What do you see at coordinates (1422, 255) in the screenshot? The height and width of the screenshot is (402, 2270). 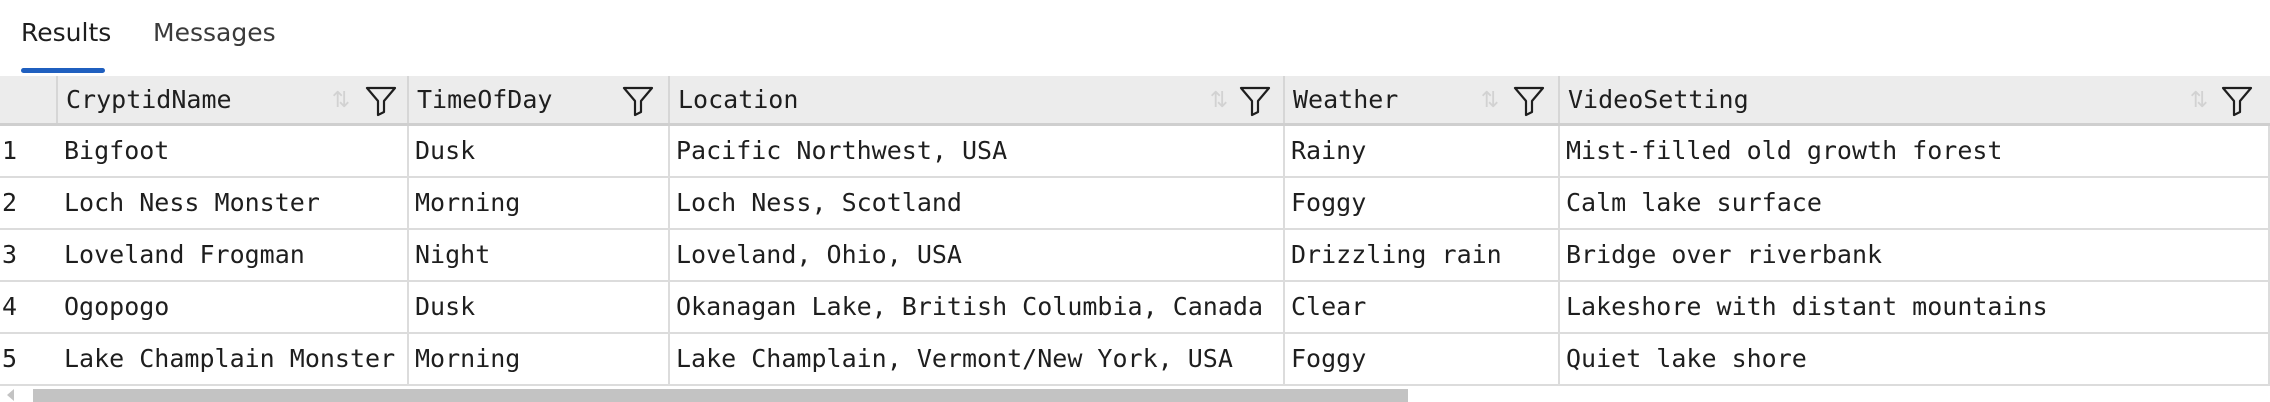 I see `cell-weather: Drizzling rain` at bounding box center [1422, 255].